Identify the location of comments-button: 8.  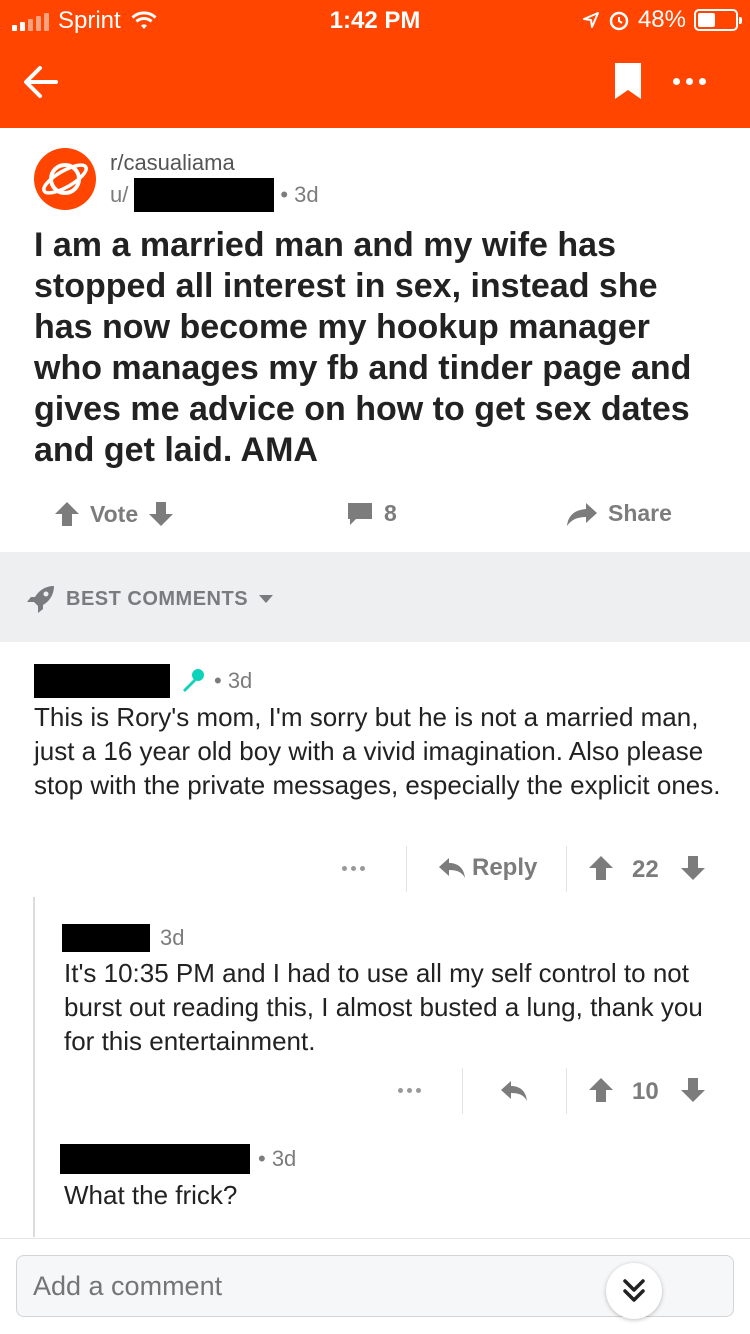
(371, 513).